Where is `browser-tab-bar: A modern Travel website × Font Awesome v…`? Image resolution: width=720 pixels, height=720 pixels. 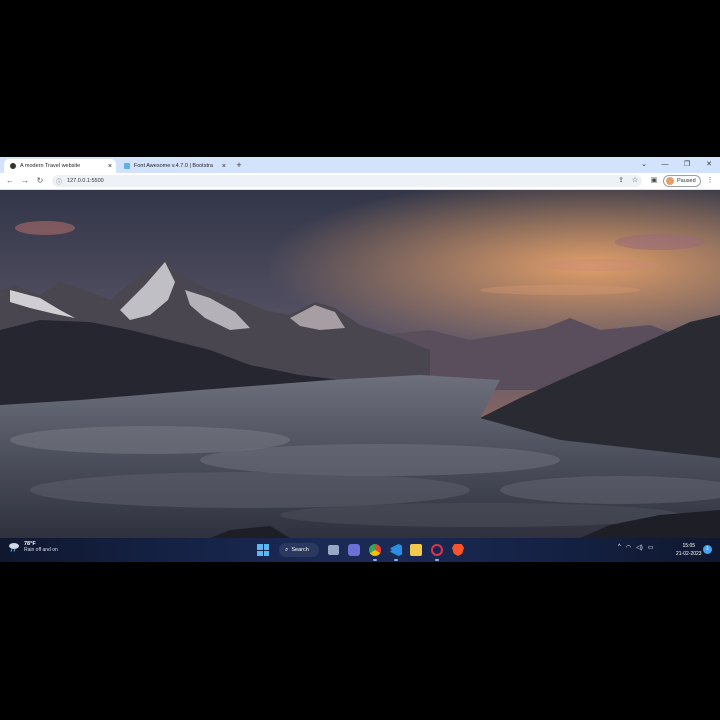 browser-tab-bar: A modern Travel website × Font Awesome v… is located at coordinates (360, 165).